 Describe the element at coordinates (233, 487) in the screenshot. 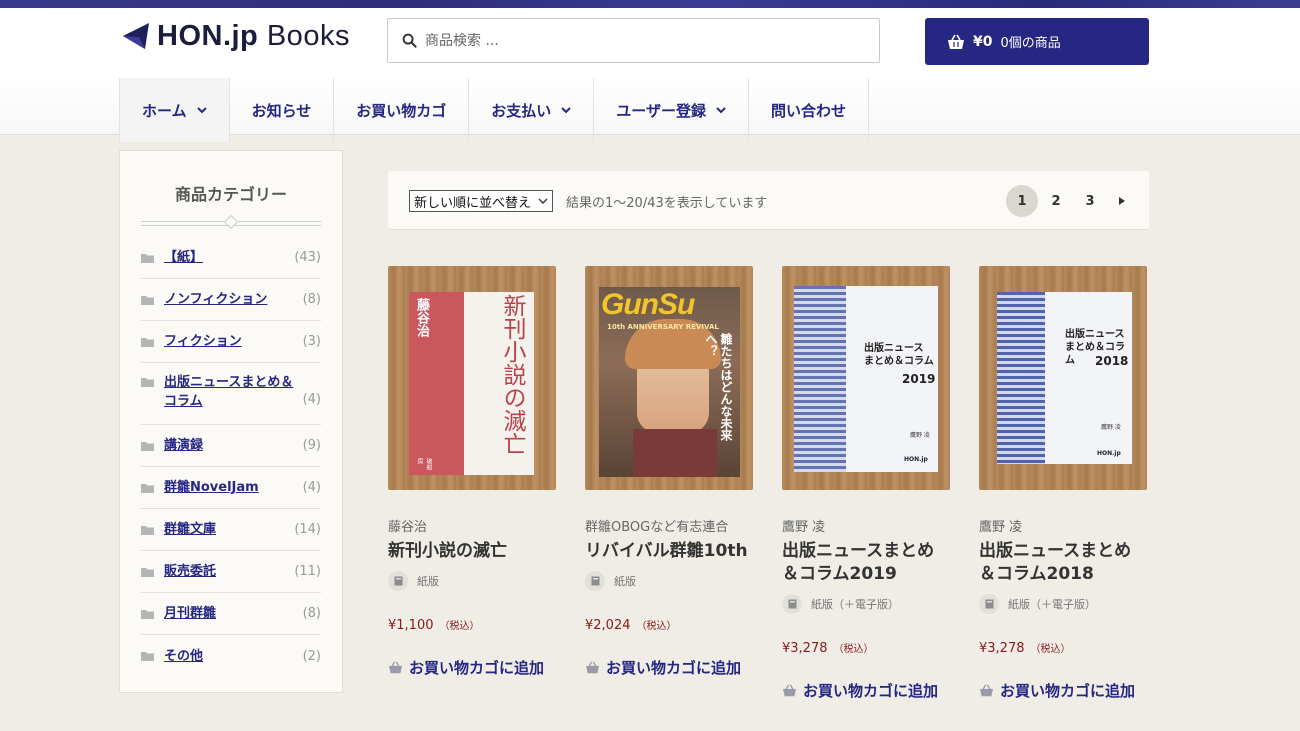

I see `category-link: 群雛NovelJam` at that location.